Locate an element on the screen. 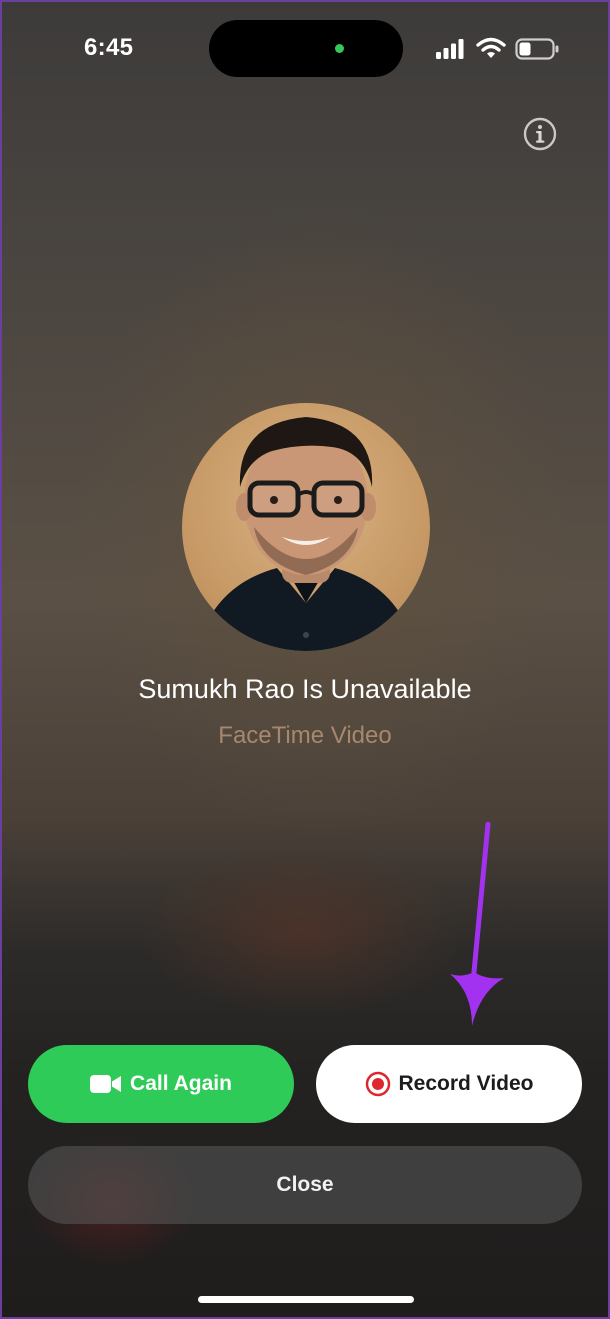  call-again-button: Call Again is located at coordinates (161, 1084).